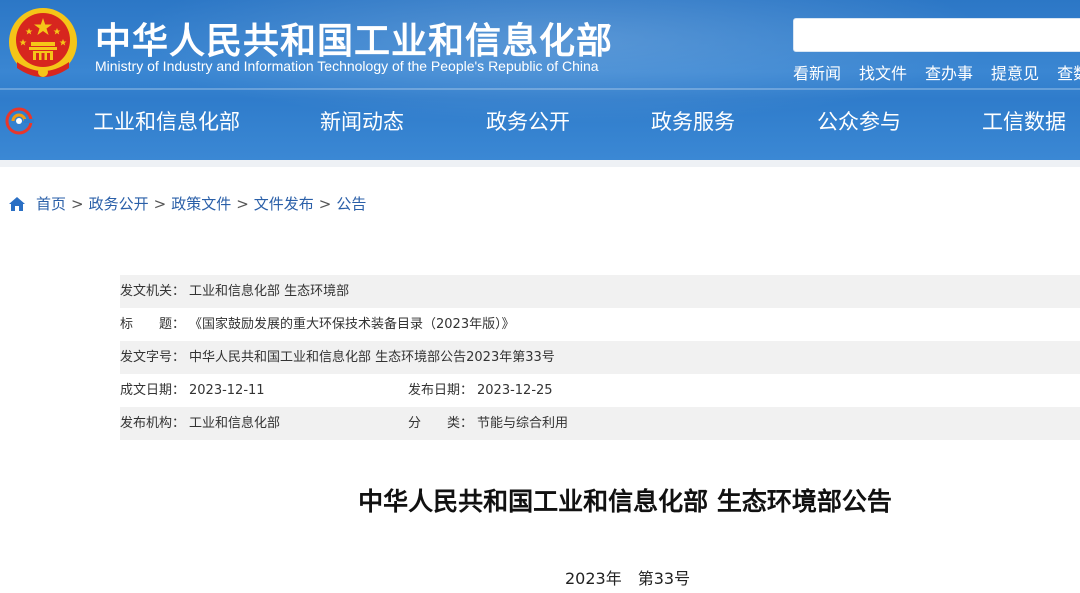 Image resolution: width=1080 pixels, height=593 pixels. I want to click on search-input, so click(936, 35).